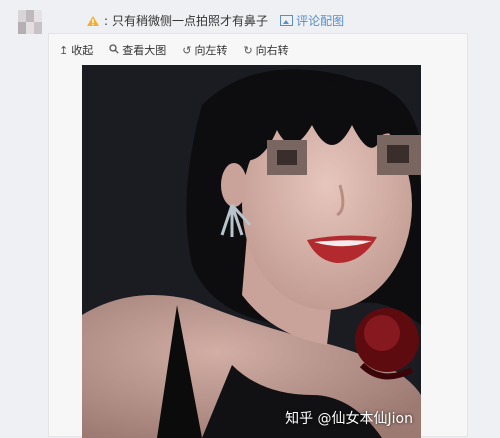  What do you see at coordinates (93, 21) in the screenshot?
I see `sad-face-icon` at bounding box center [93, 21].